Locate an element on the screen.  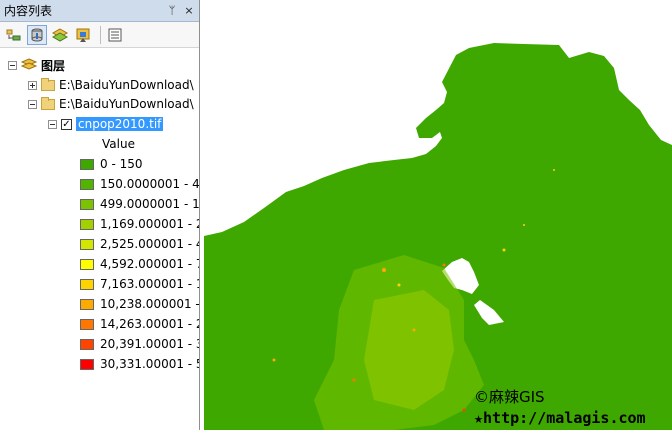
legend-header-label: Value is located at coordinates (118, 144).